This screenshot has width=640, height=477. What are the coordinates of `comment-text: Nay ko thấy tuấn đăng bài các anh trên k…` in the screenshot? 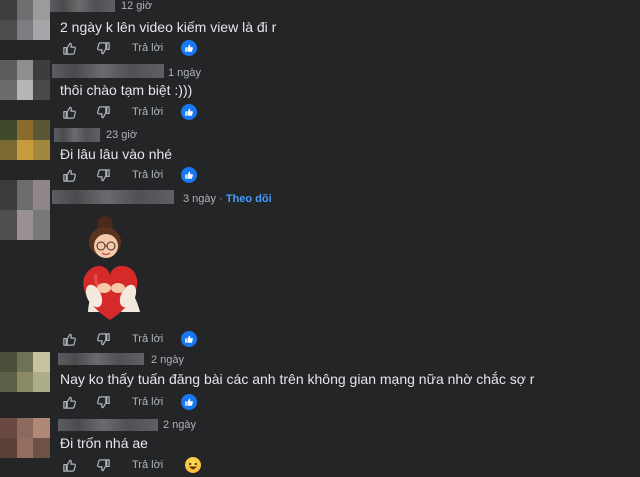 It's located at (297, 379).